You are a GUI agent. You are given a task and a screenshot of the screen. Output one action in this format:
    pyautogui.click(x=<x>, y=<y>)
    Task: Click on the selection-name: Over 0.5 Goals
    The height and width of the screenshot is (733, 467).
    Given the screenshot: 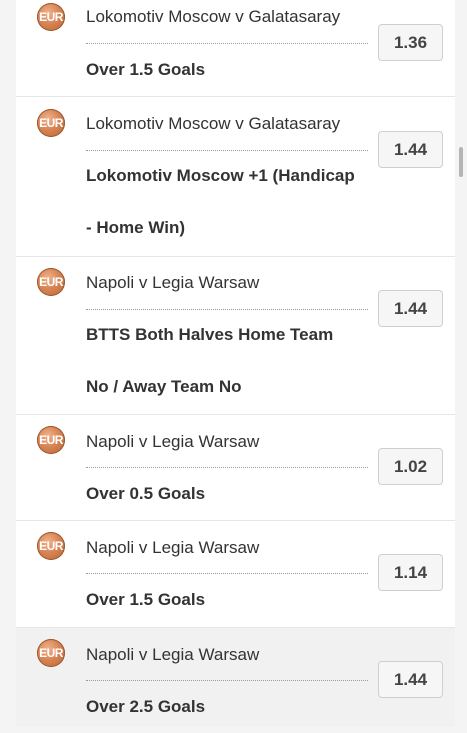 What is the action you would take?
    pyautogui.click(x=146, y=493)
    